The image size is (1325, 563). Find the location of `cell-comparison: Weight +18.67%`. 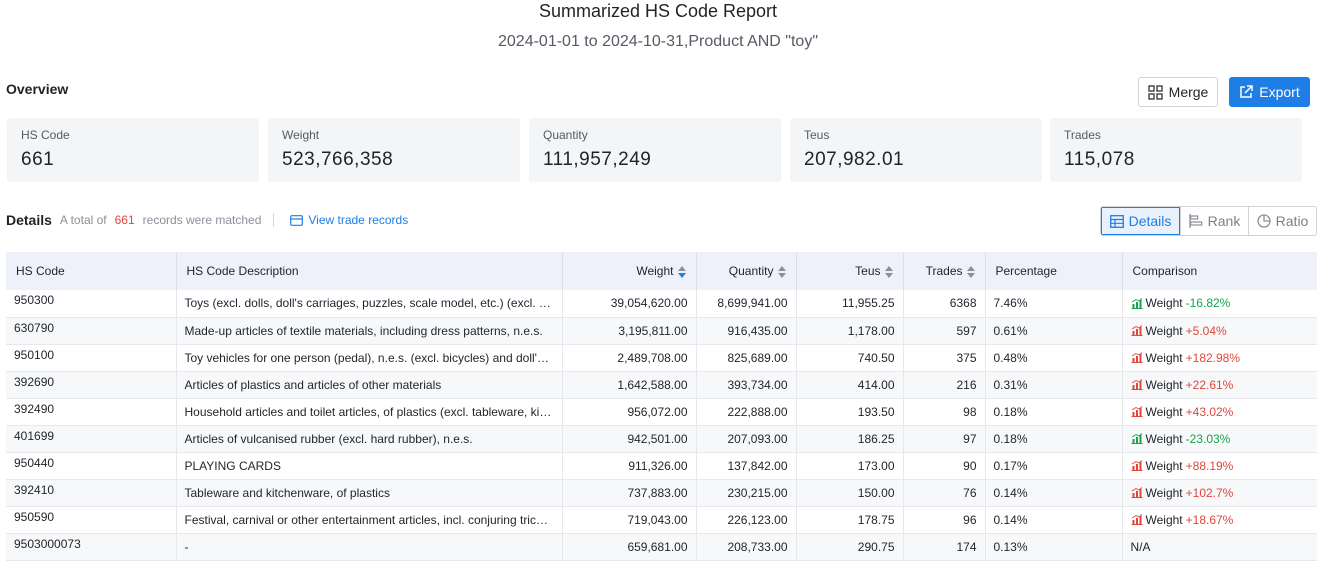

cell-comparison: Weight +18.67% is located at coordinates (1219, 520).